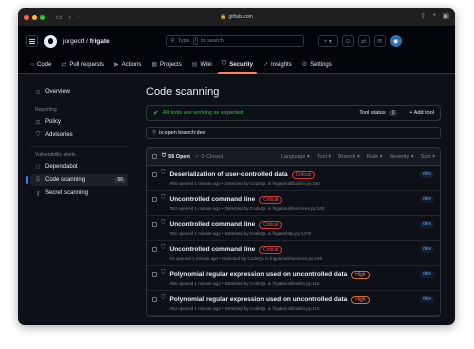  I want to click on sidebar-item-label: Overview, so click(58, 92).